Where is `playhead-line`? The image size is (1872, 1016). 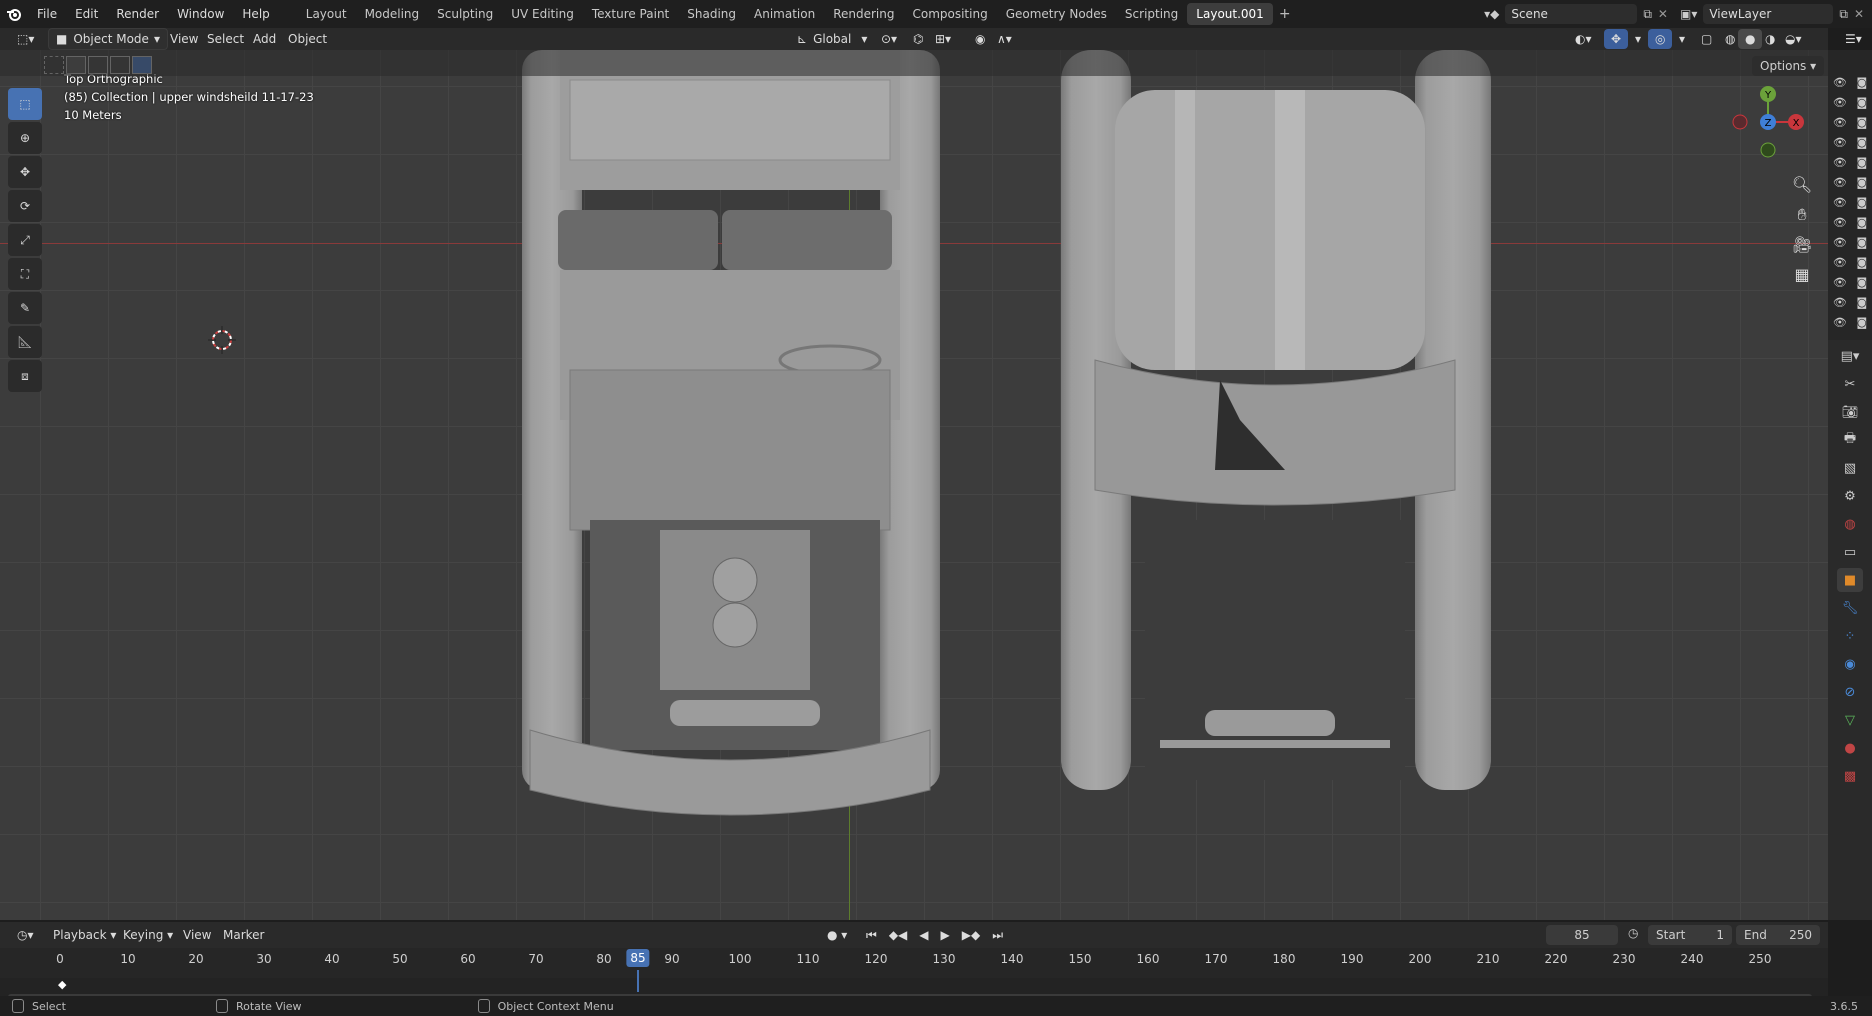
playhead-line is located at coordinates (638, 981).